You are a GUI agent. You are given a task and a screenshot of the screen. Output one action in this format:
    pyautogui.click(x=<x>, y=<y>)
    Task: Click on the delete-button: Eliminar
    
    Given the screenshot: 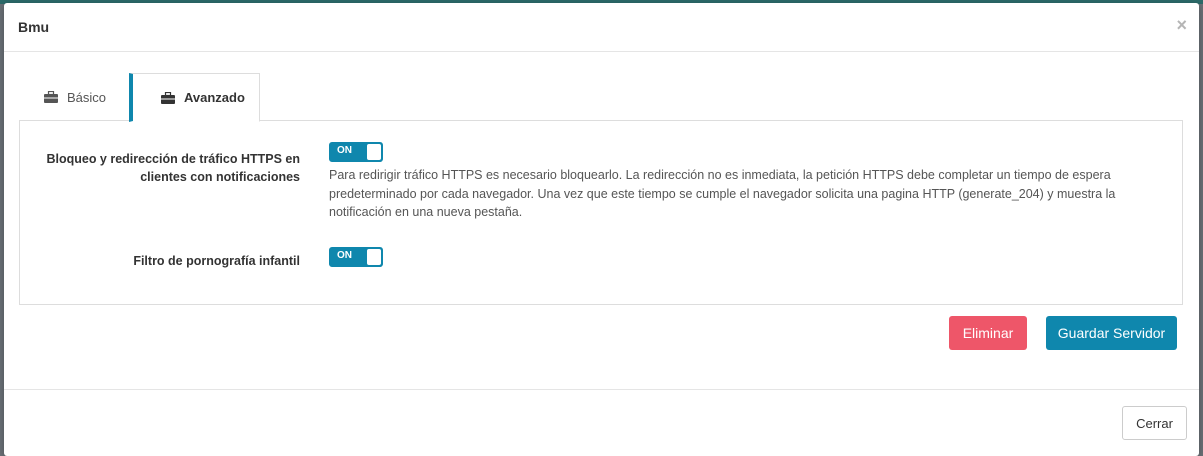 What is the action you would take?
    pyautogui.click(x=988, y=333)
    